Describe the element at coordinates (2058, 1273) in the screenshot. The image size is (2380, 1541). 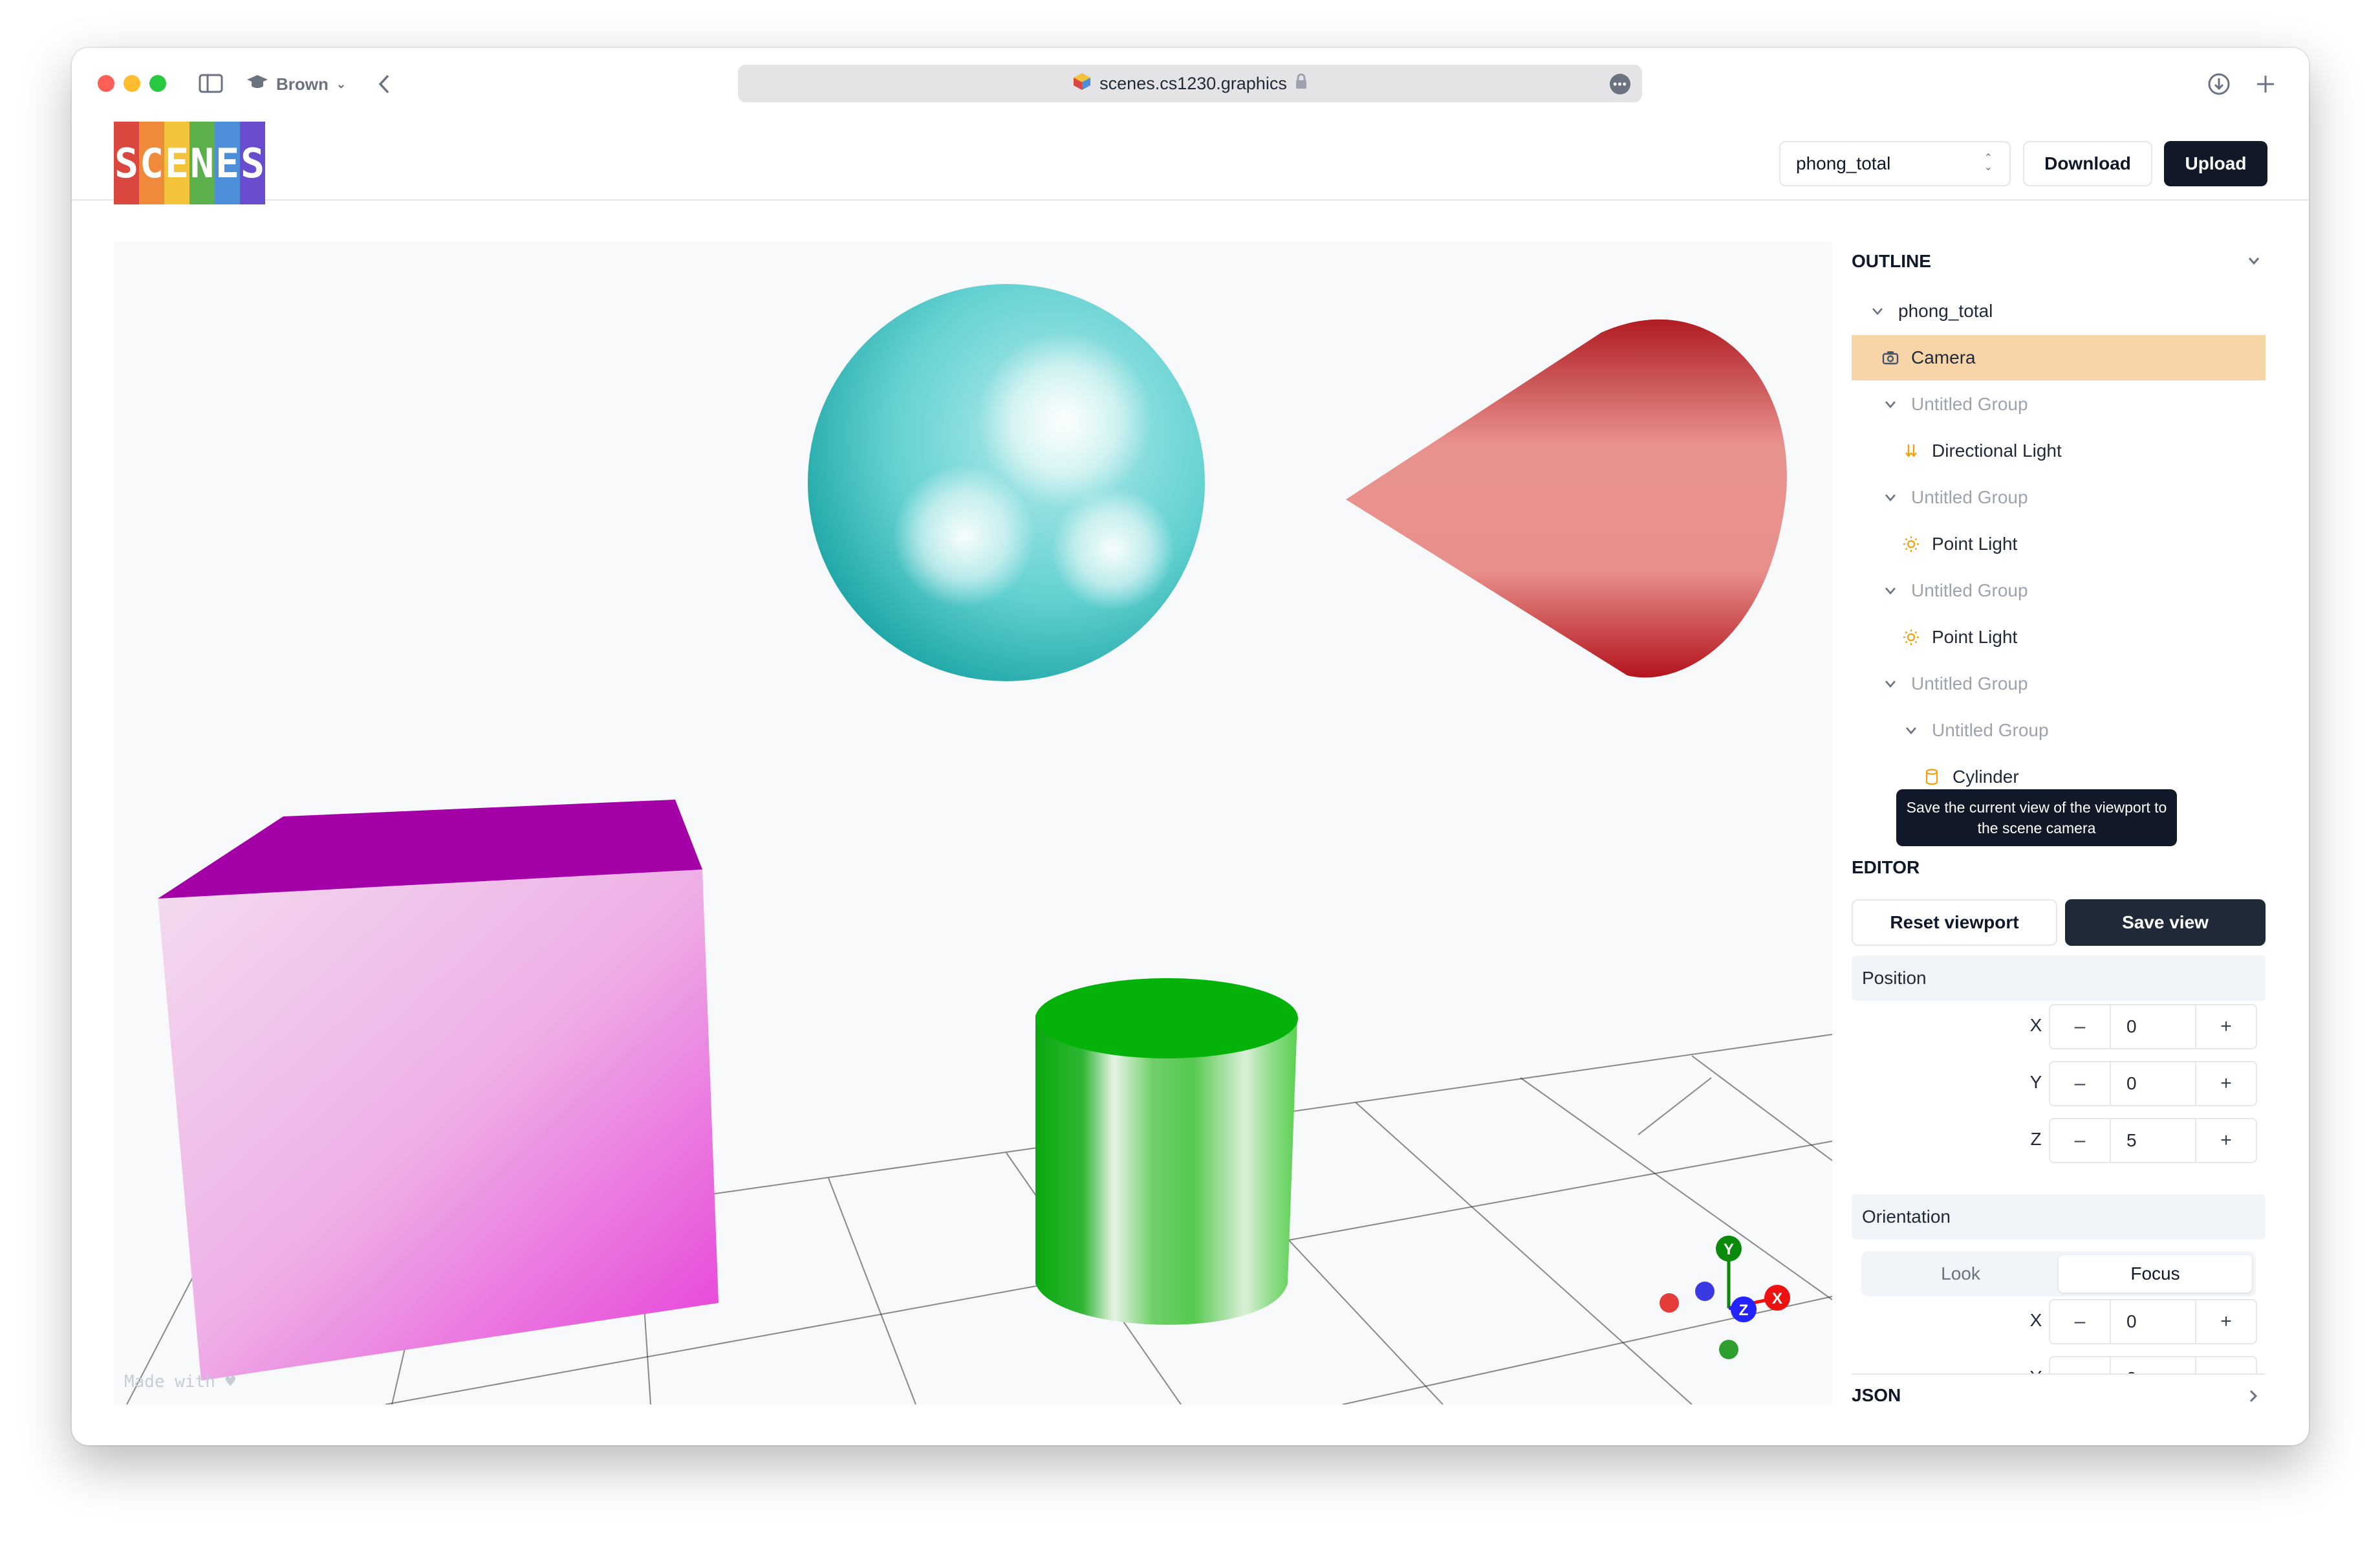
I see `orientation-mode-toggle: Look Focus` at that location.